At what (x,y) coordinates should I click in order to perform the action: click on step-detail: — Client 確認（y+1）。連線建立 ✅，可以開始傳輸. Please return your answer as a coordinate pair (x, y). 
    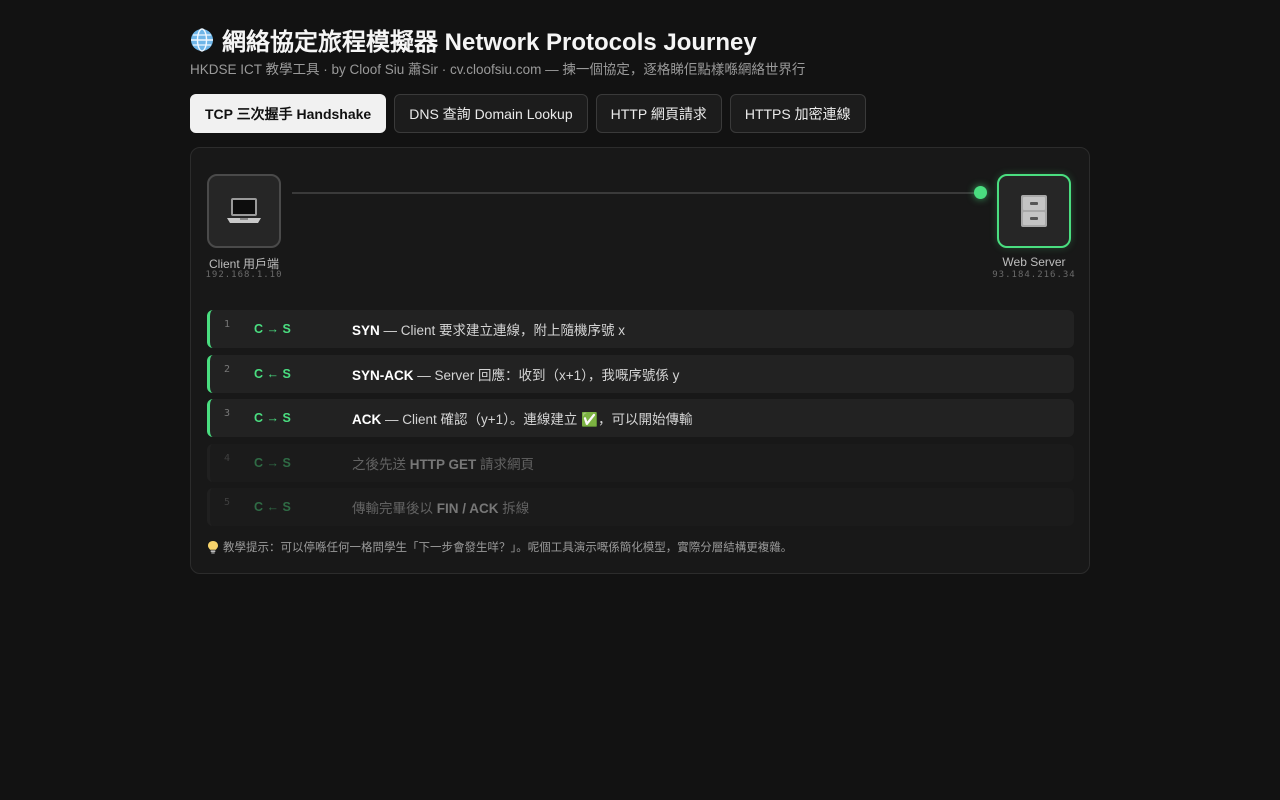
    Looking at the image, I should click on (537, 419).